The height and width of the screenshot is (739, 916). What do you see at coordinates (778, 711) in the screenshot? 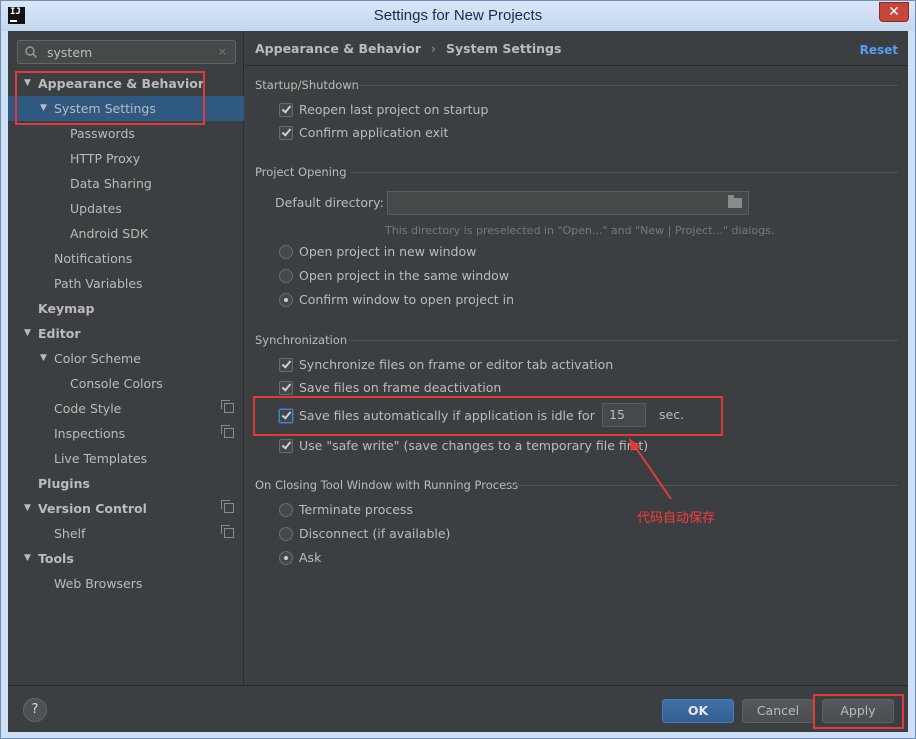
I see `cancel-button: Cancel` at bounding box center [778, 711].